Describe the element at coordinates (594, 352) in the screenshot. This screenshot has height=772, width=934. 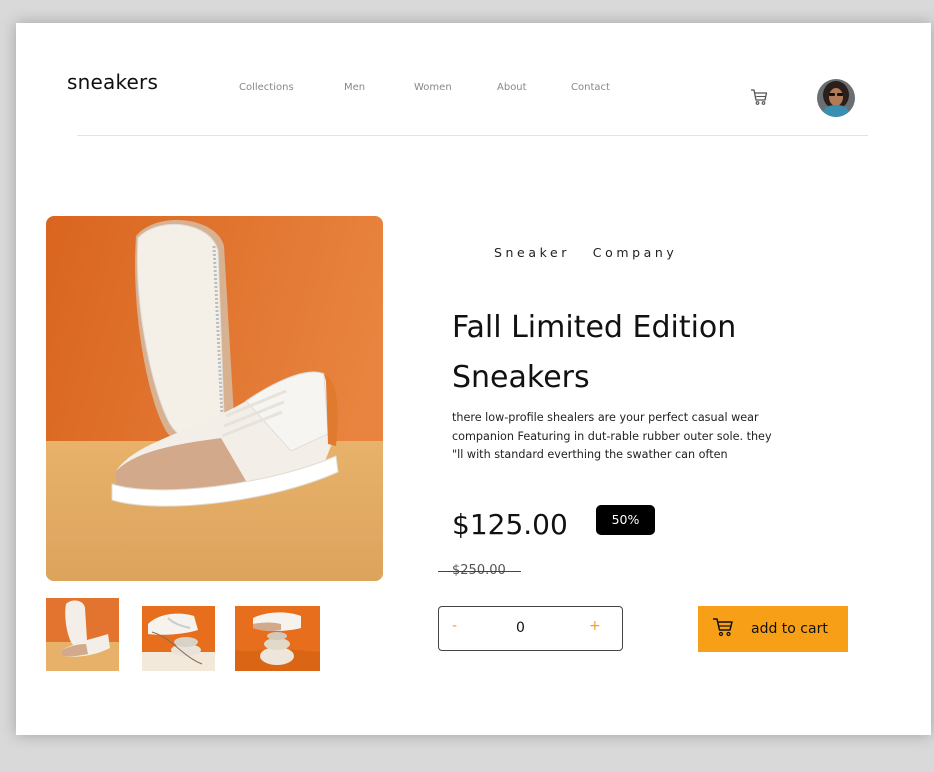
I see `product-title: Fall Limited Edition Sneakers` at that location.